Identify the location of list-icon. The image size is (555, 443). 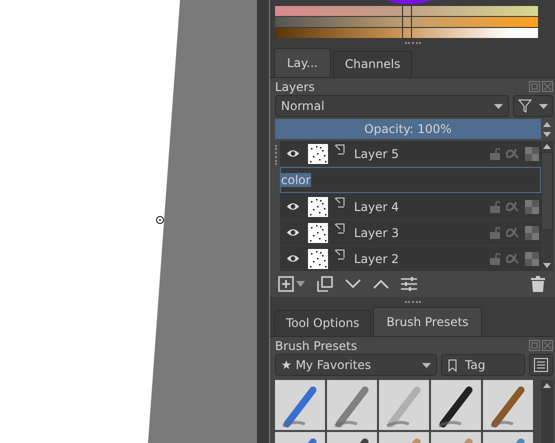
(541, 365).